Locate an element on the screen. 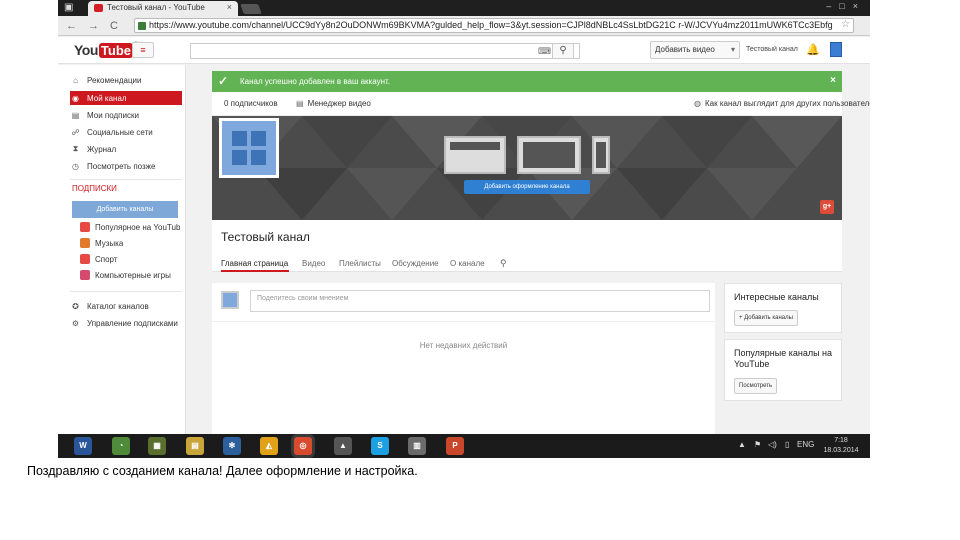 The image size is (960, 540). channel-search-icon: ⚲ is located at coordinates (503, 263).